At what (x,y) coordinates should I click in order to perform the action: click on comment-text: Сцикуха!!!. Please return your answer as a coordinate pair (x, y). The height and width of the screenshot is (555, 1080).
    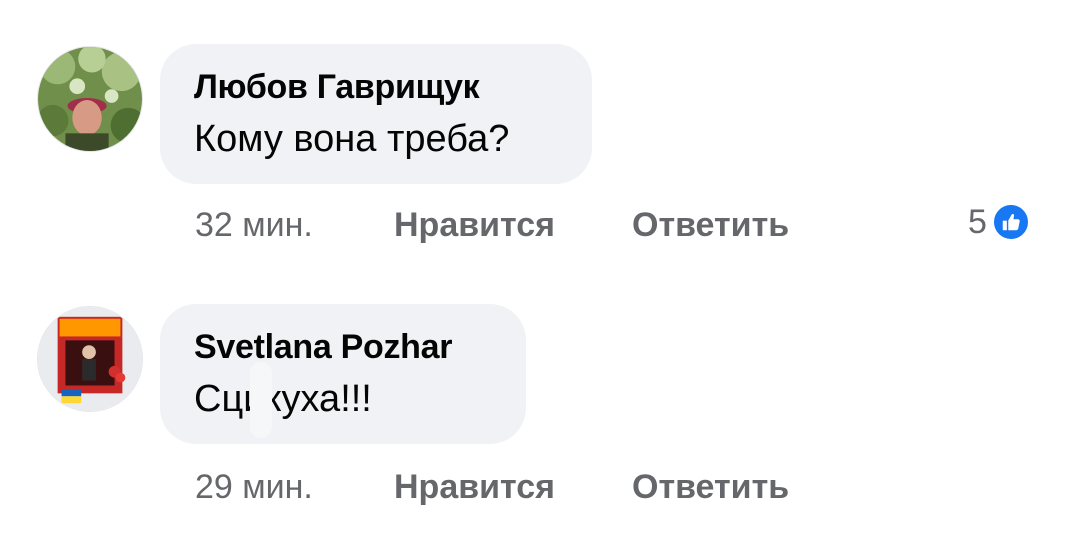
    Looking at the image, I should click on (283, 399).